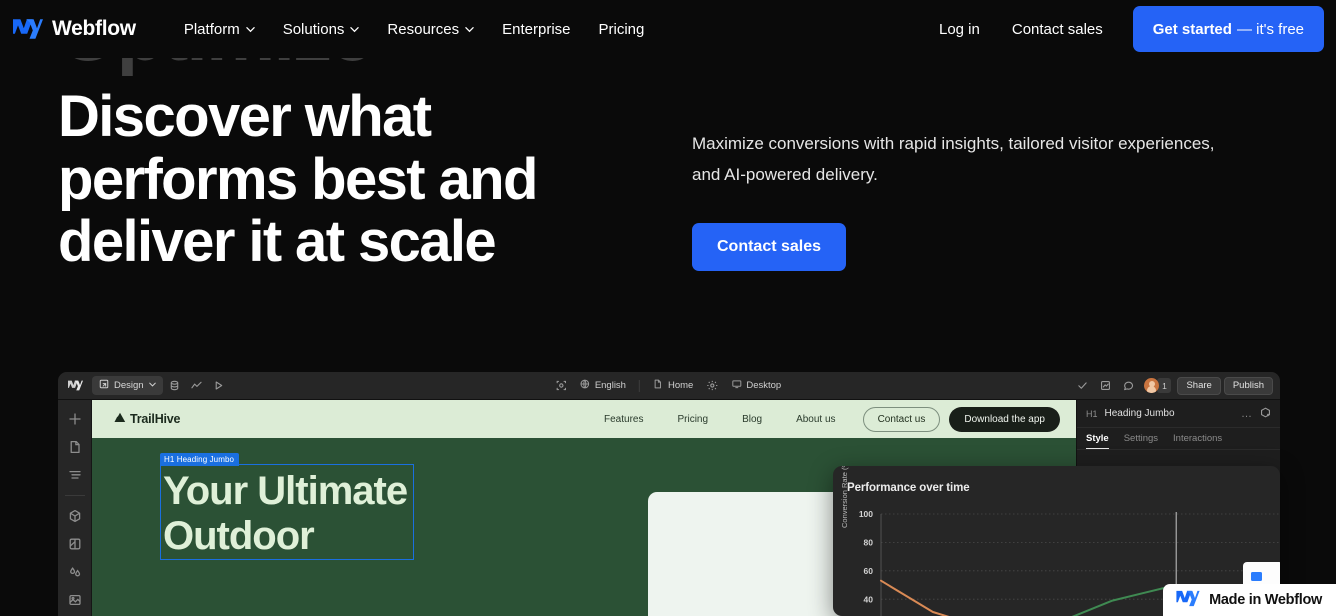 The width and height of the screenshot is (1336, 616). I want to click on breakpoint-selector: Desktop, so click(756, 385).